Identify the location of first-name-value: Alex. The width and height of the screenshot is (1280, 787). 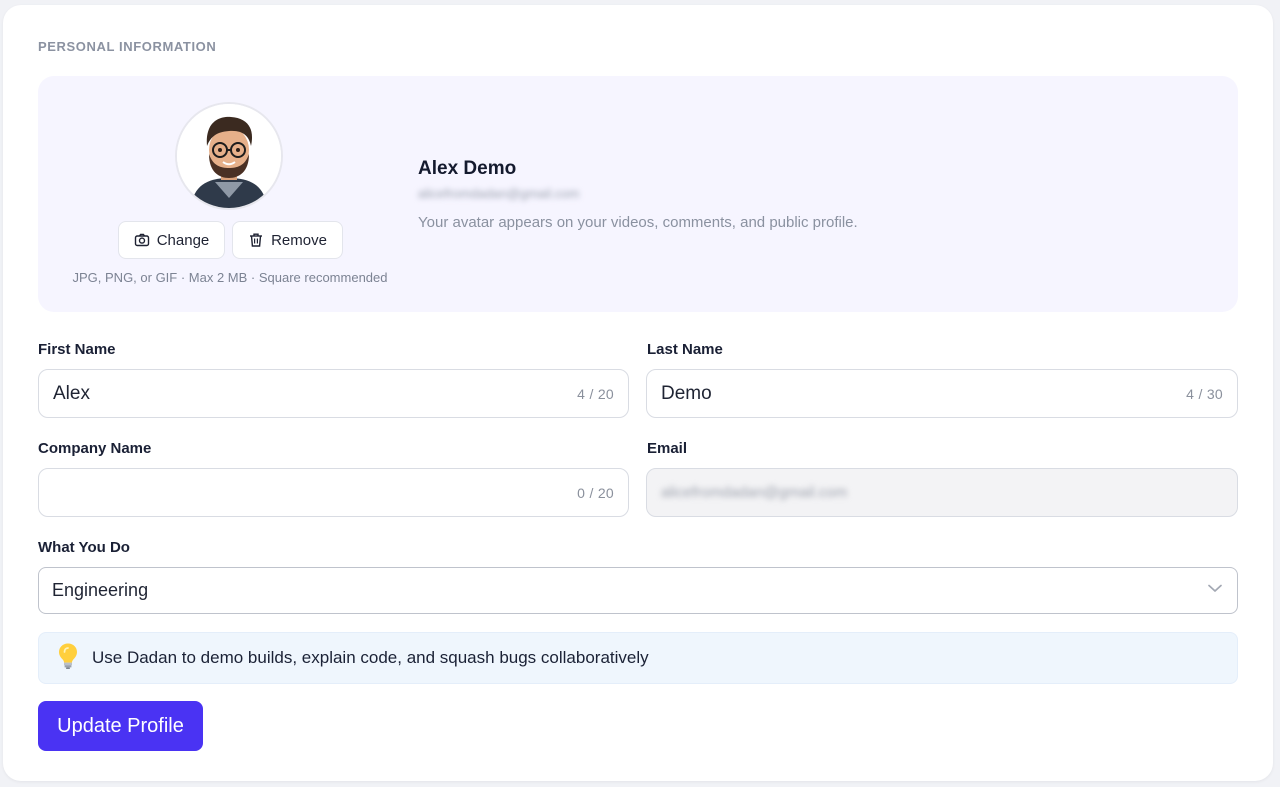
(71, 393).